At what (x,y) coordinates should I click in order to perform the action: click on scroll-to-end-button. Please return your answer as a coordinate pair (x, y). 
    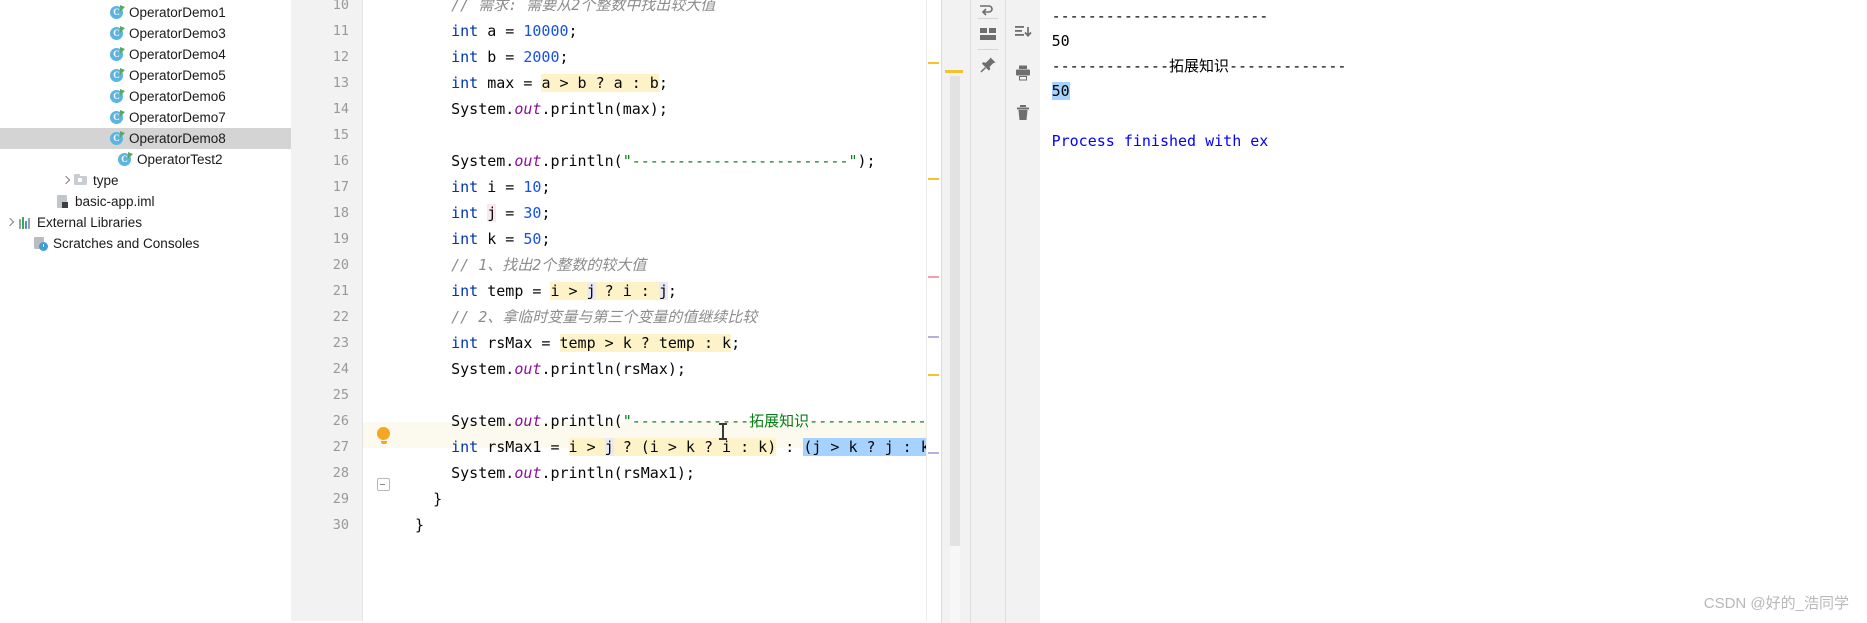
    Looking at the image, I should click on (1023, 33).